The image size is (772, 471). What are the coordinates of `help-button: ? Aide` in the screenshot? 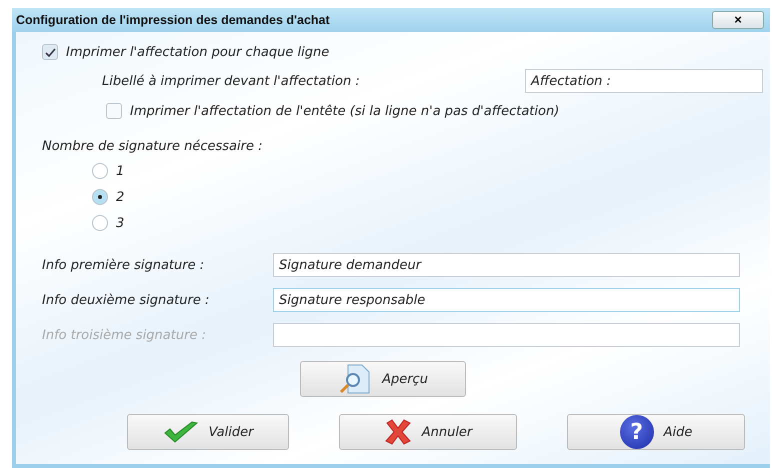 It's located at (656, 432).